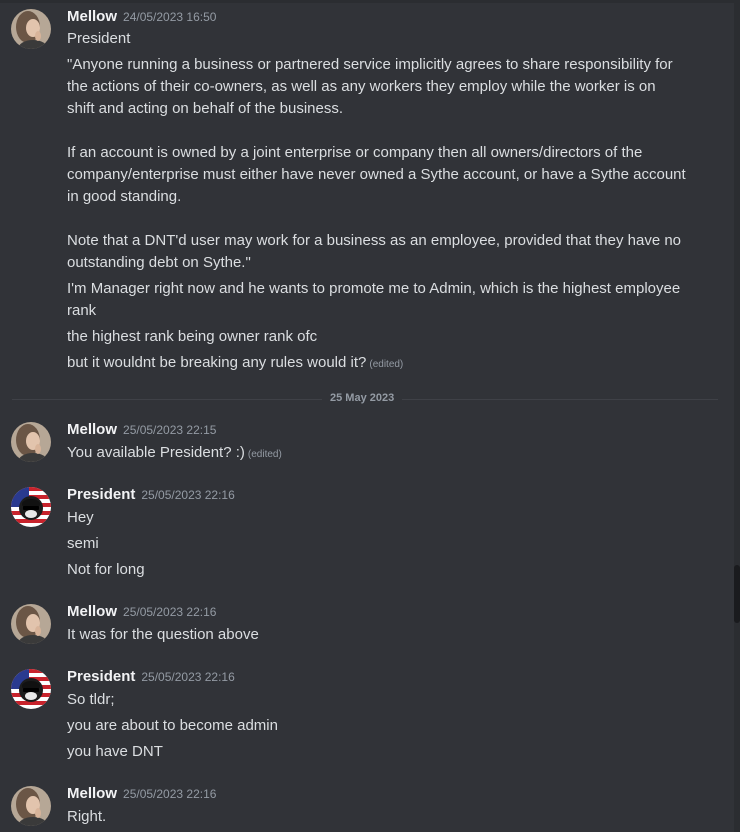 The image size is (740, 832). I want to click on message-text: President, so click(99, 38).